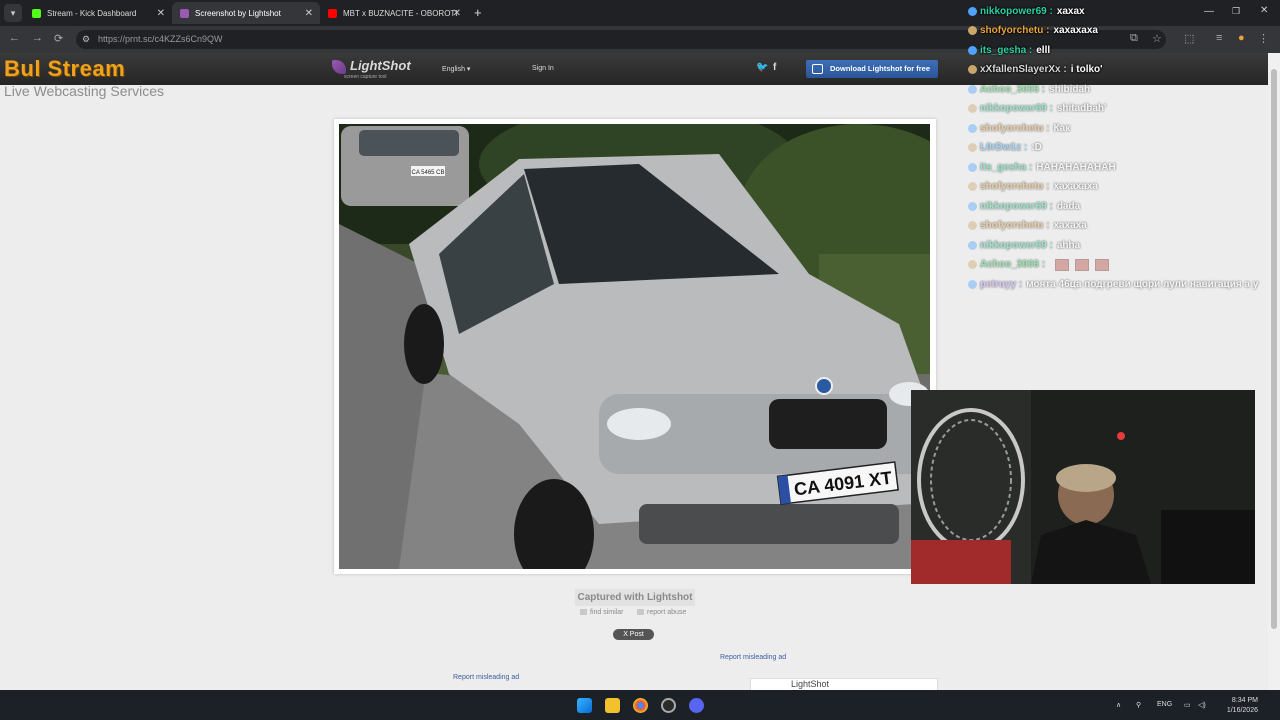  What do you see at coordinates (1023, 69) in the screenshot?
I see `chat-username: xXfallenSlayerXx :` at bounding box center [1023, 69].